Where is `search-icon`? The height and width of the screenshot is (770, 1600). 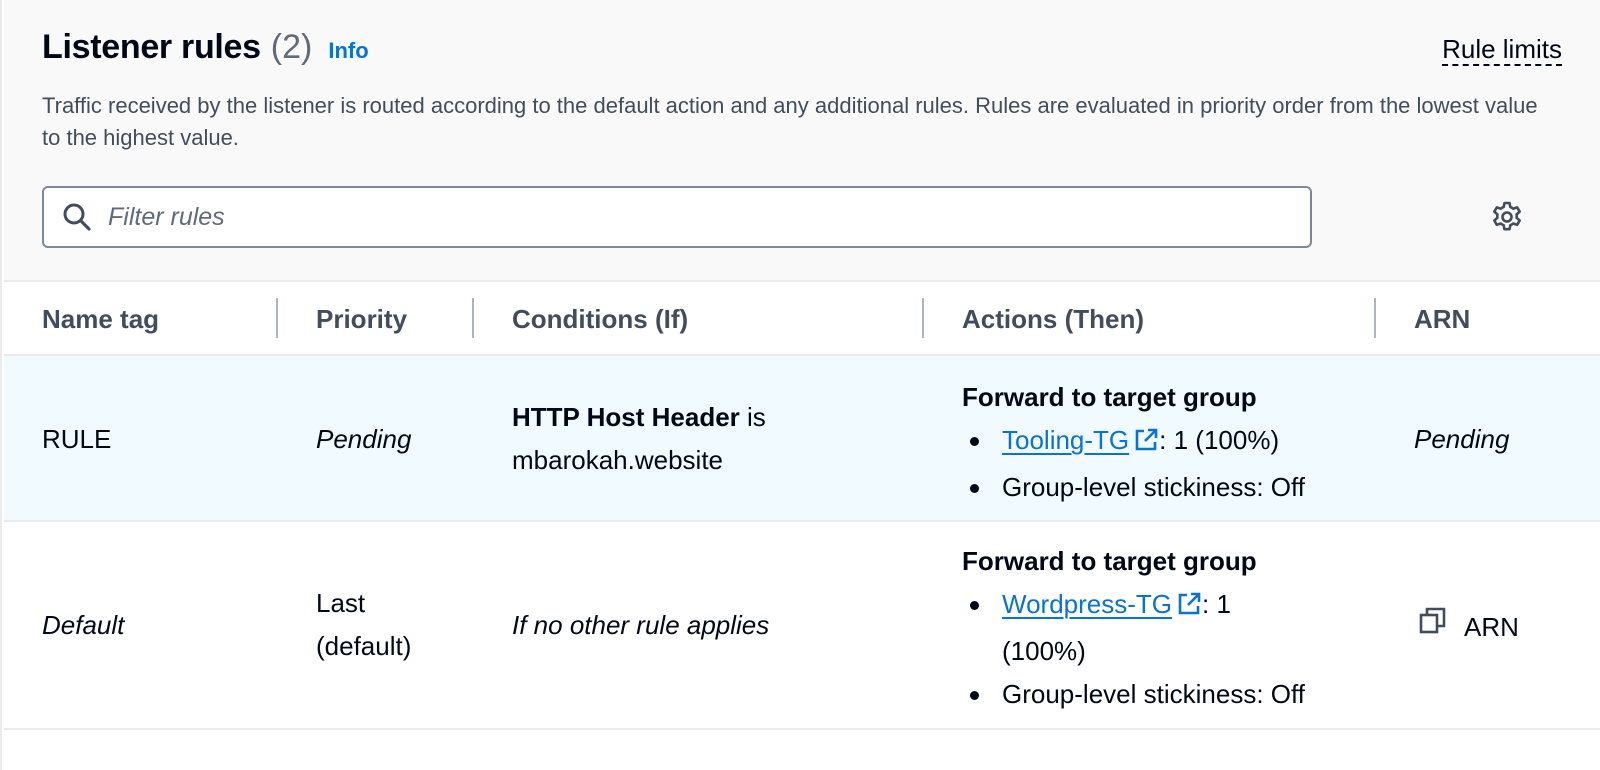 search-icon is located at coordinates (77, 217).